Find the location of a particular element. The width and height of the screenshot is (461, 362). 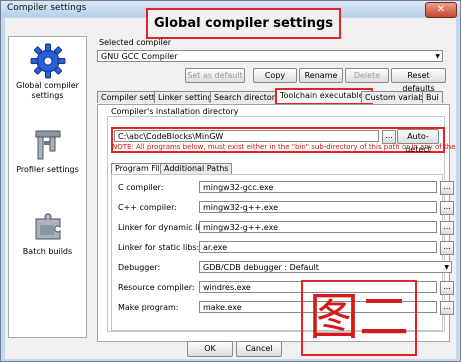

gear-icon is located at coordinates (48, 61).